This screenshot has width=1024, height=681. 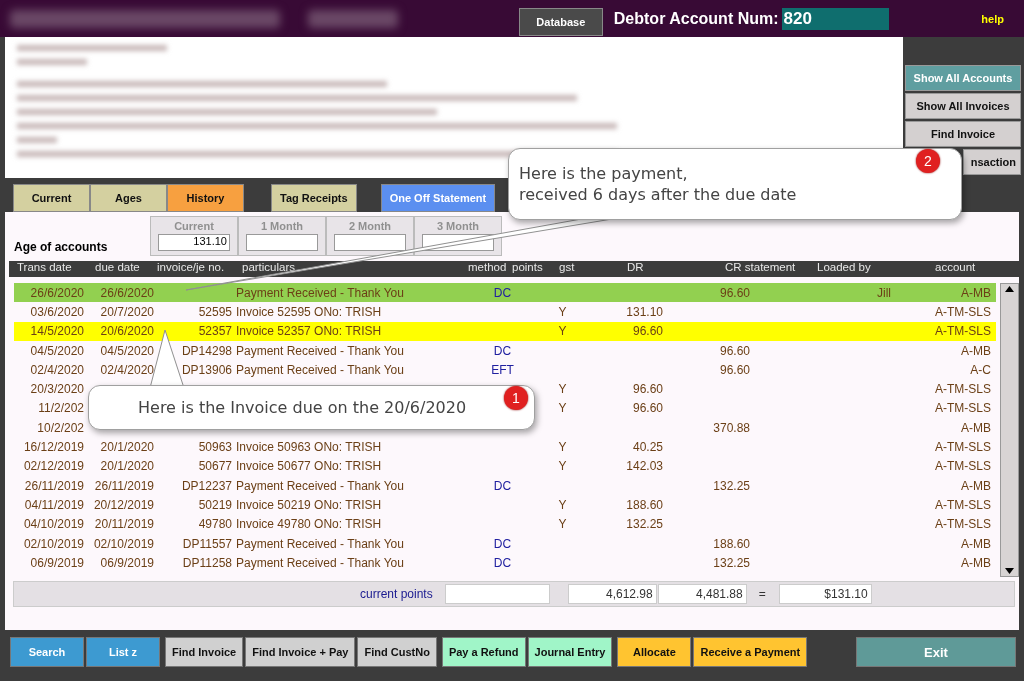 What do you see at coordinates (612, 594) in the screenshot?
I see `debit-total: 4,612.98` at bounding box center [612, 594].